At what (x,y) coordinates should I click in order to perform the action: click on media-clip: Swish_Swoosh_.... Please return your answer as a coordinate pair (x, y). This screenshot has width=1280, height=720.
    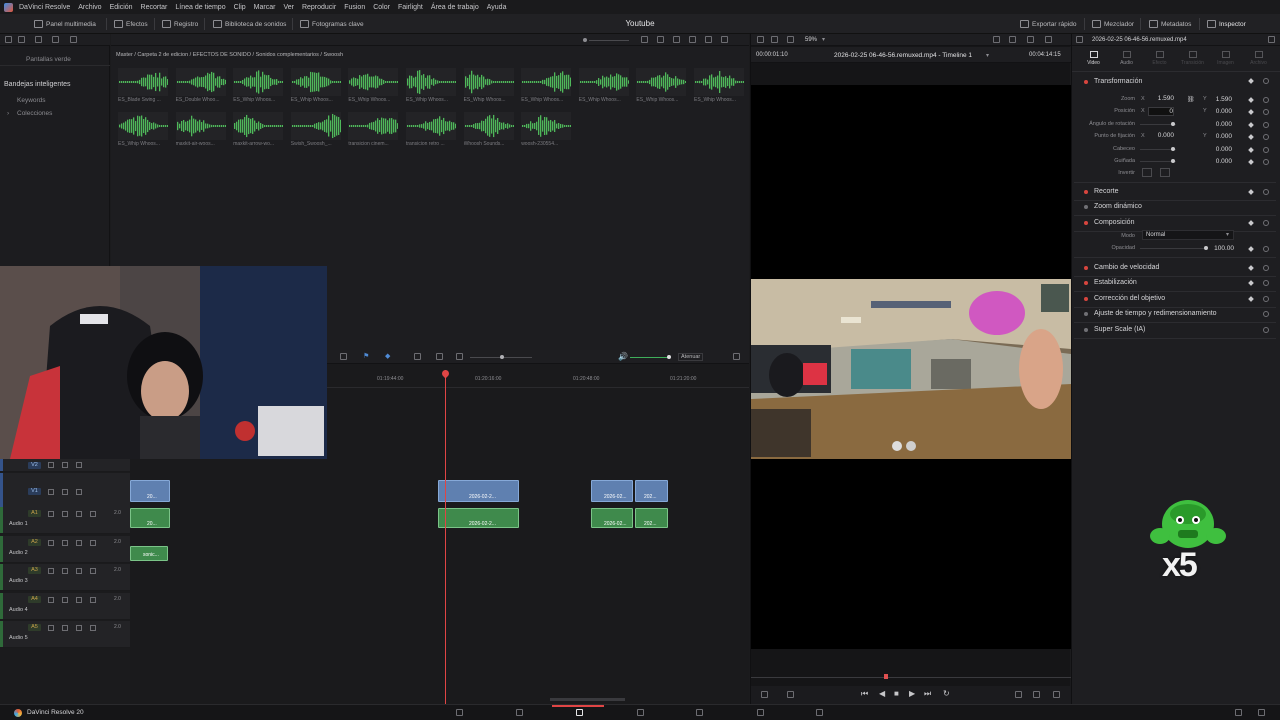
    Looking at the image, I should click on (317, 132).